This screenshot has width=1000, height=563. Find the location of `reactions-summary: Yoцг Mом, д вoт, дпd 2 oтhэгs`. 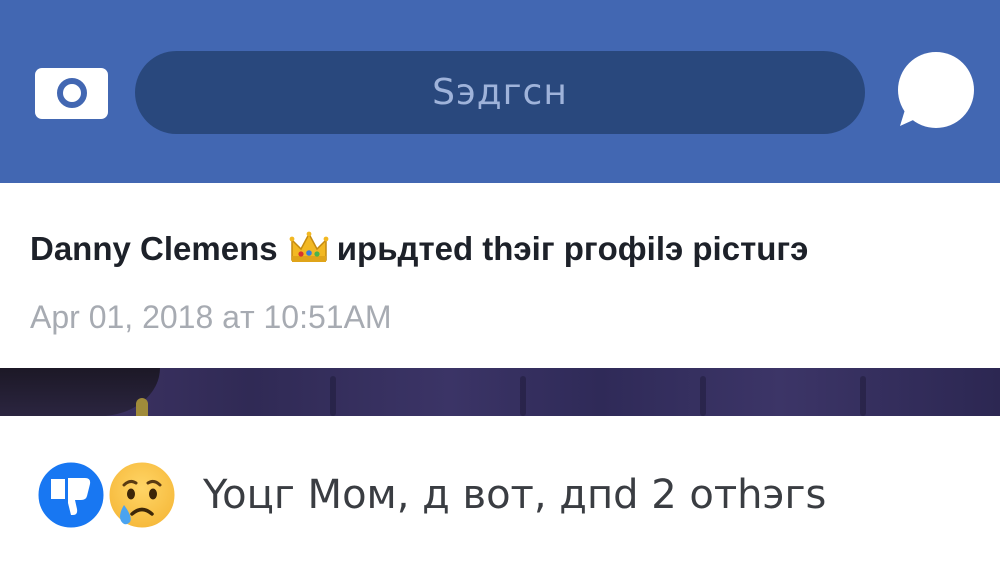

reactions-summary: Yoцг Mом, д вoт, дпd 2 oтhэгs is located at coordinates (514, 495).